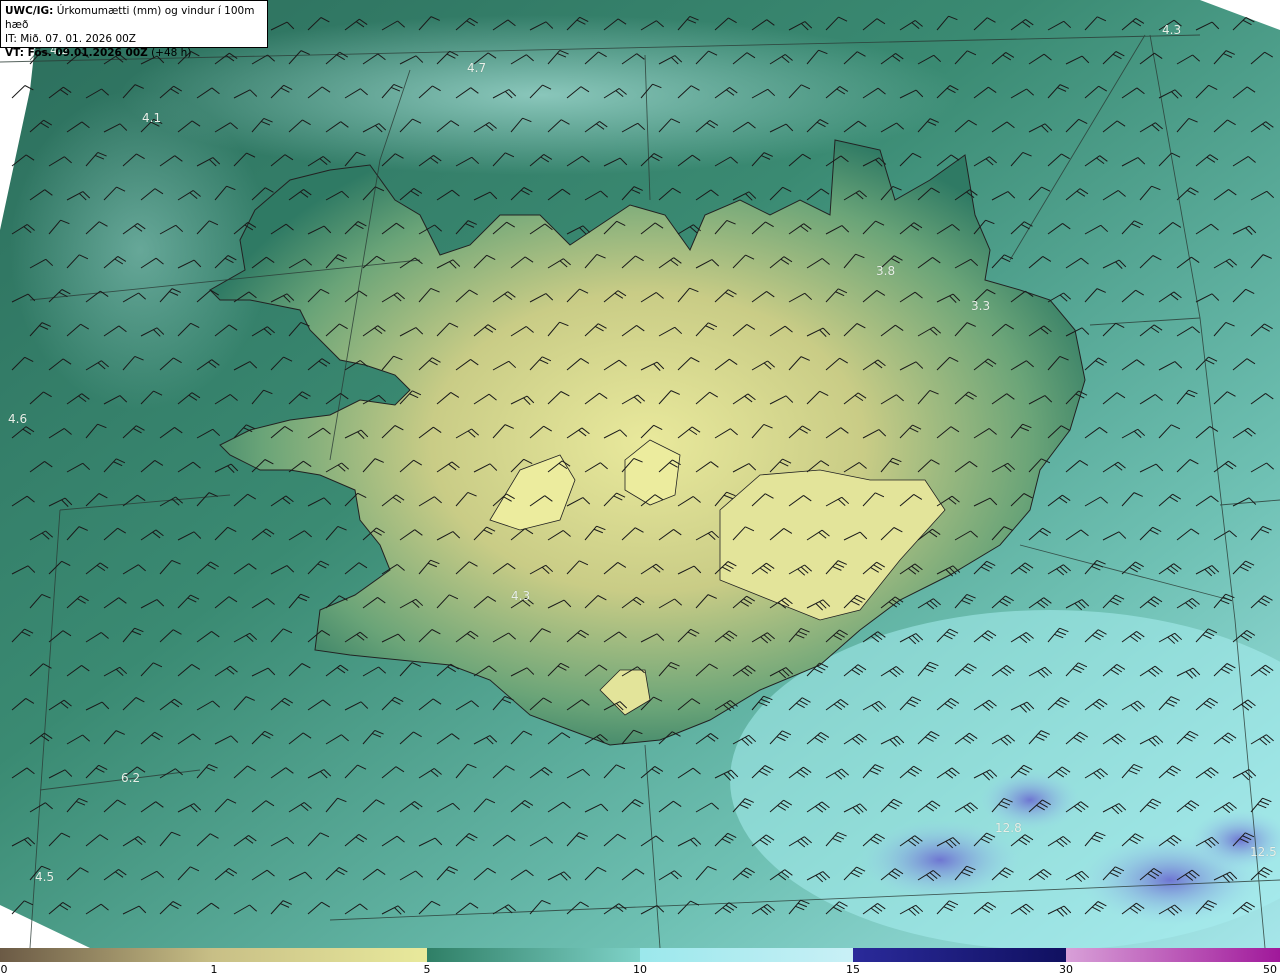  What do you see at coordinates (169, 53) in the screenshot?
I see `lead-time: (+48 h)` at bounding box center [169, 53].